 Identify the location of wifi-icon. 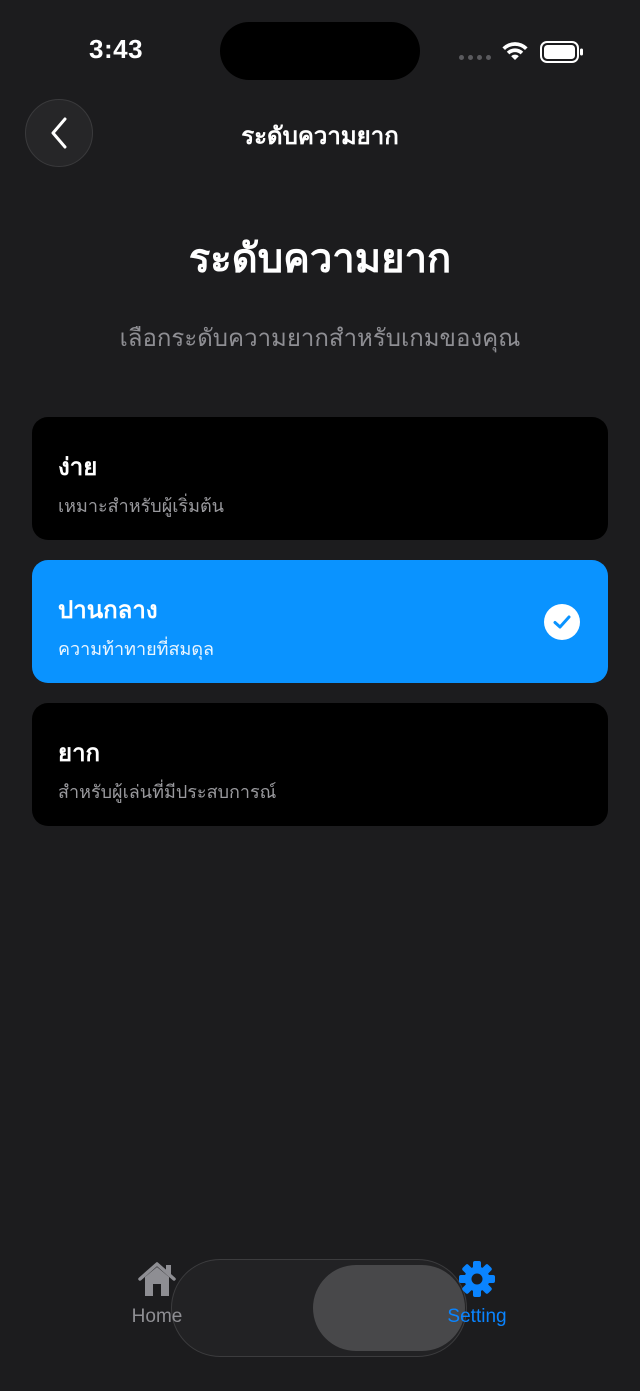
(515, 51).